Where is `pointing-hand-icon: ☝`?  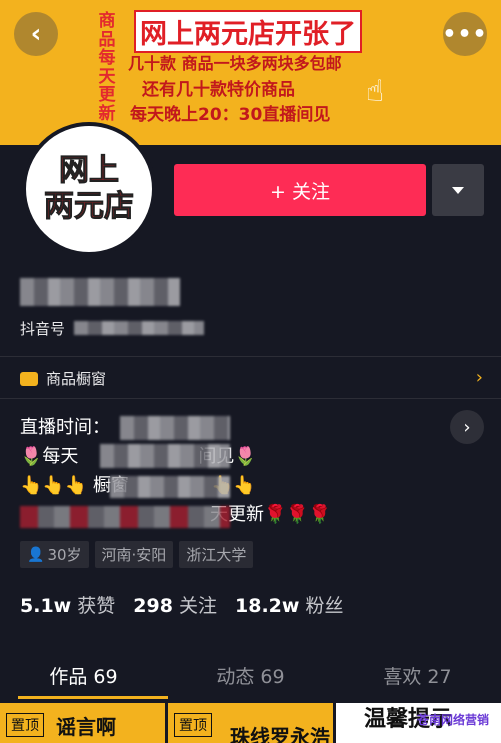 pointing-hand-icon: ☝ is located at coordinates (375, 91).